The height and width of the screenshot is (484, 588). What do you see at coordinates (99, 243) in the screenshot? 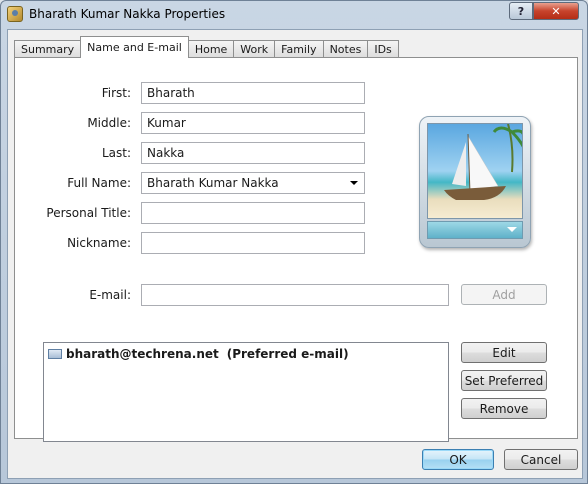
I see `nickname-label: Nickname:` at bounding box center [99, 243].